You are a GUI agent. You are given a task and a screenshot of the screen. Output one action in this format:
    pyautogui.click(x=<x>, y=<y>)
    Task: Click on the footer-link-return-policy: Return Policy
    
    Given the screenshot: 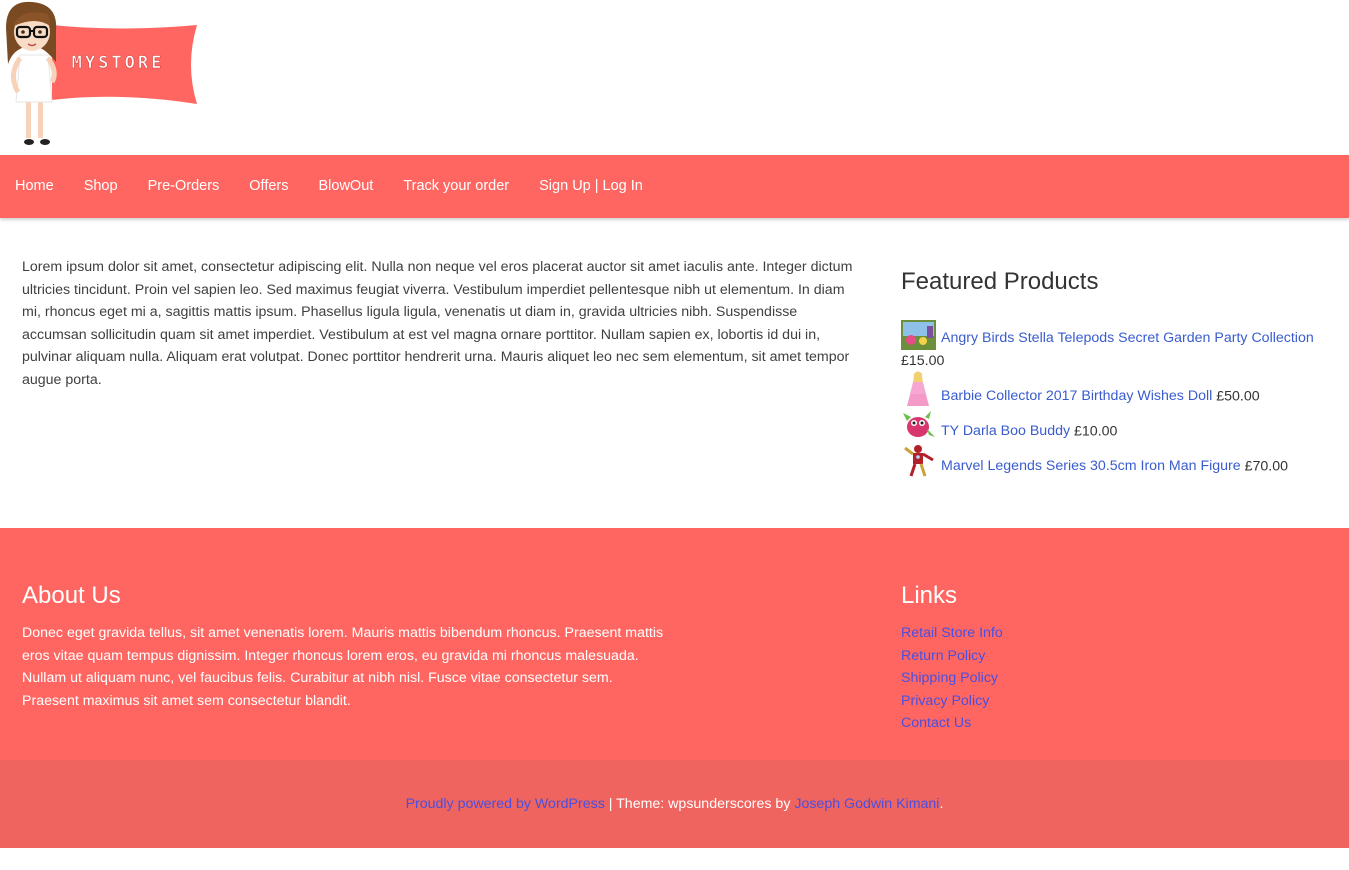 What is the action you would take?
    pyautogui.click(x=943, y=656)
    